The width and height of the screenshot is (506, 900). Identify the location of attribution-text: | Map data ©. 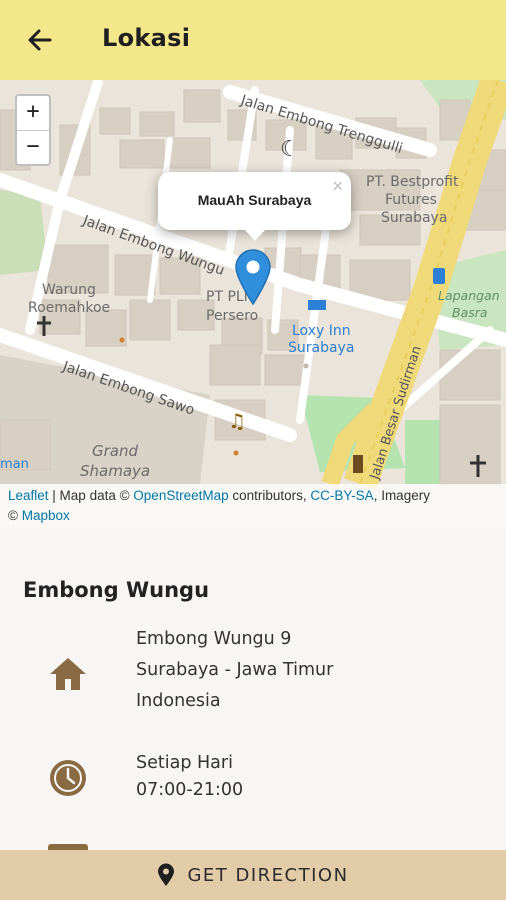
(91, 495).